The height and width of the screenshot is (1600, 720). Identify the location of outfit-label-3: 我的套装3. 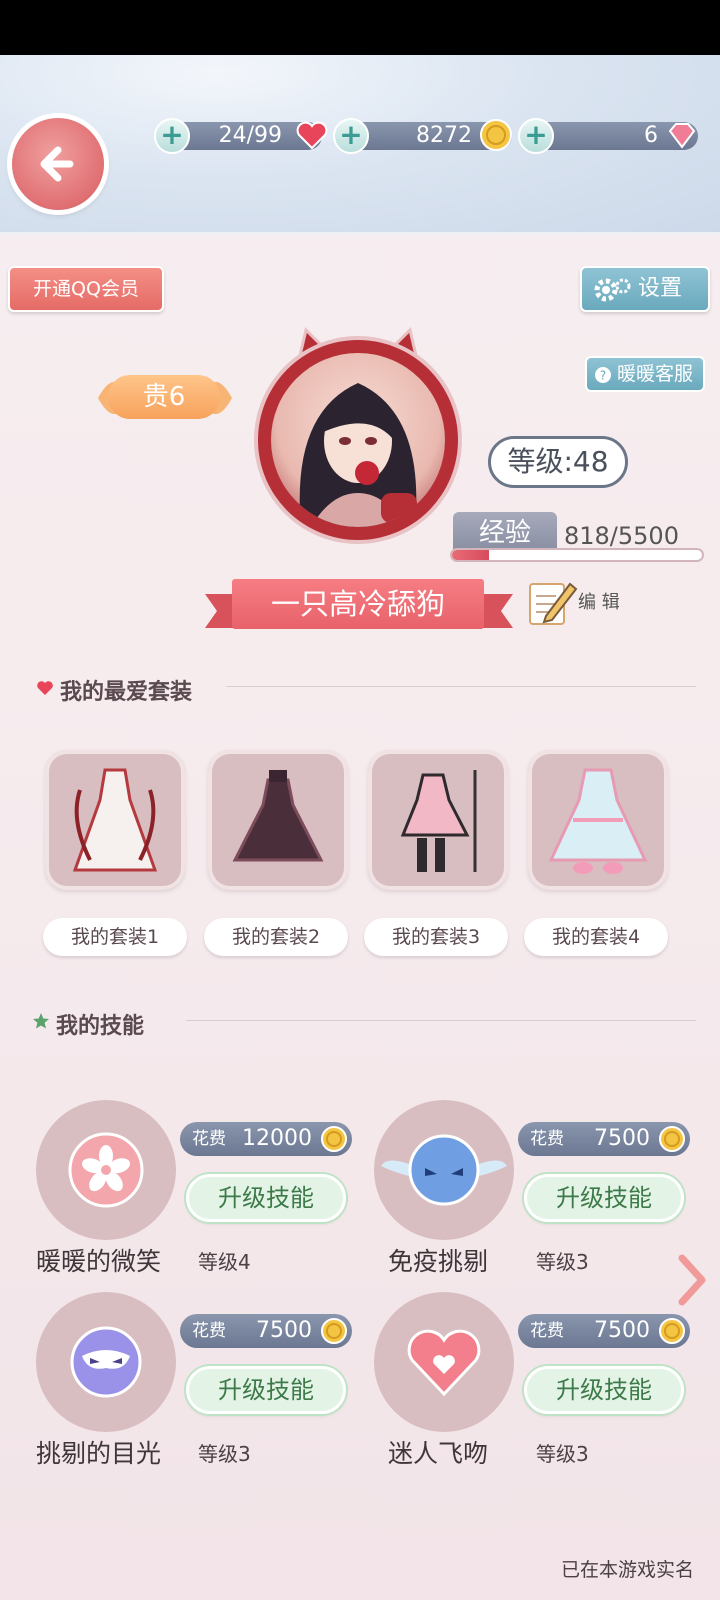
(436, 937).